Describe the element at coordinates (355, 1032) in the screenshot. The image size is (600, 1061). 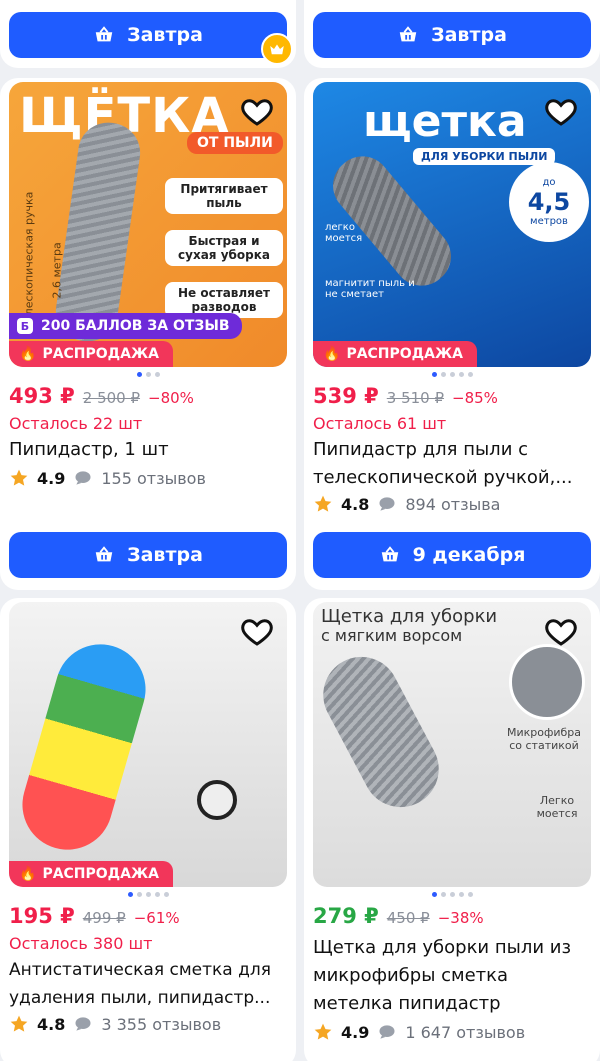
I see `rating-value: 4.9` at that location.